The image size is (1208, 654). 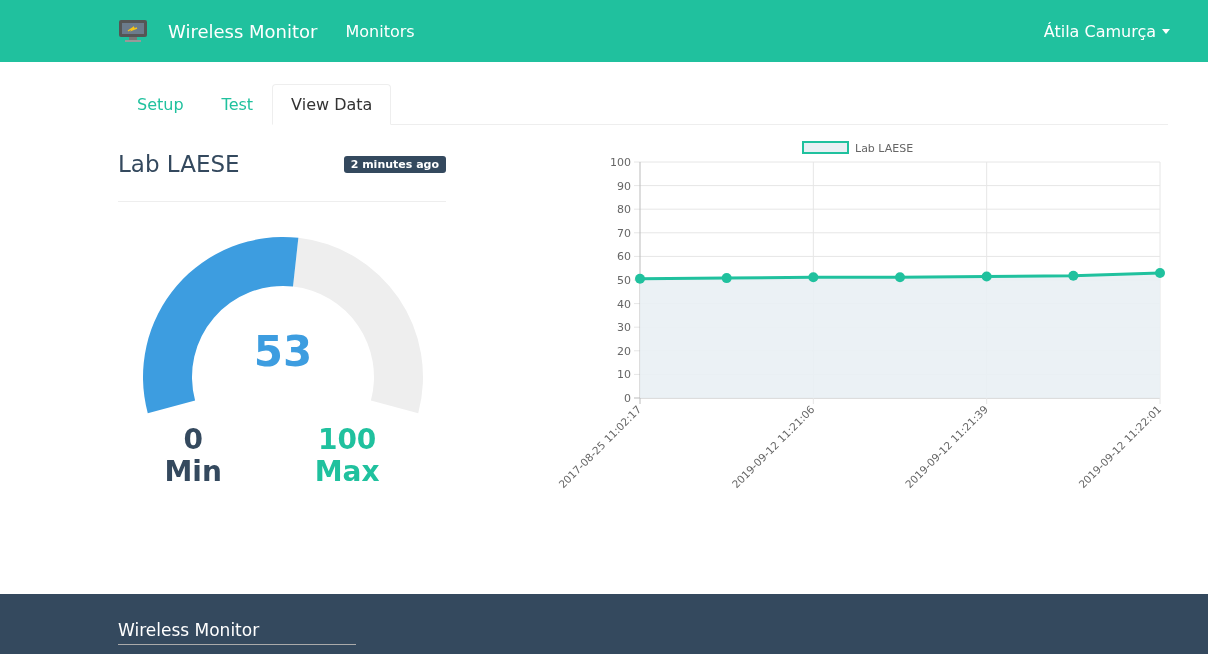 What do you see at coordinates (133, 31) in the screenshot?
I see `monitor-icon` at bounding box center [133, 31].